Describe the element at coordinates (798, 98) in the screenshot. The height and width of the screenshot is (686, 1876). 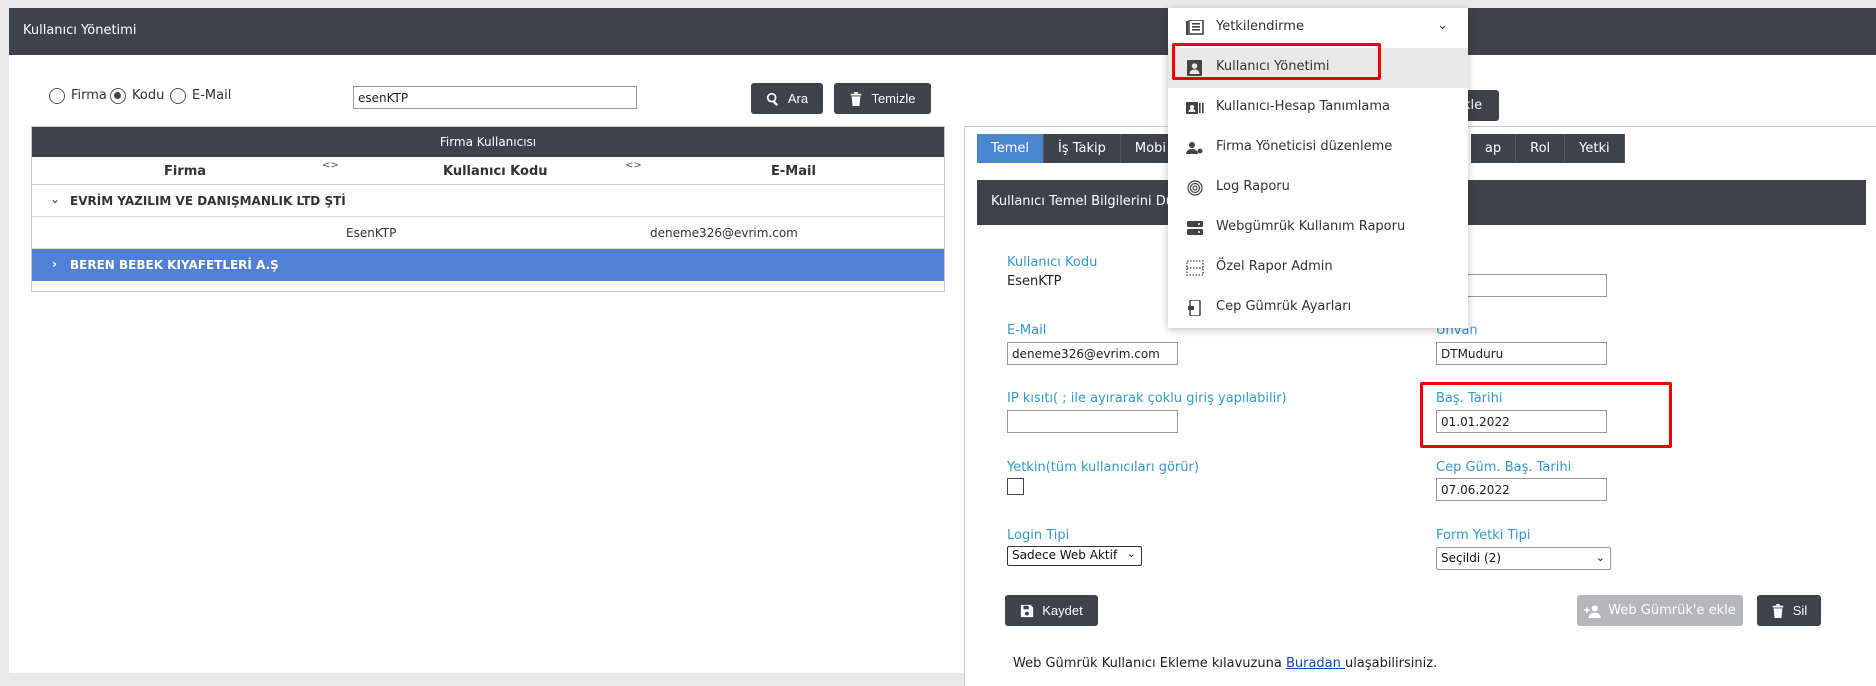
I see `ara-label: Ara` at that location.